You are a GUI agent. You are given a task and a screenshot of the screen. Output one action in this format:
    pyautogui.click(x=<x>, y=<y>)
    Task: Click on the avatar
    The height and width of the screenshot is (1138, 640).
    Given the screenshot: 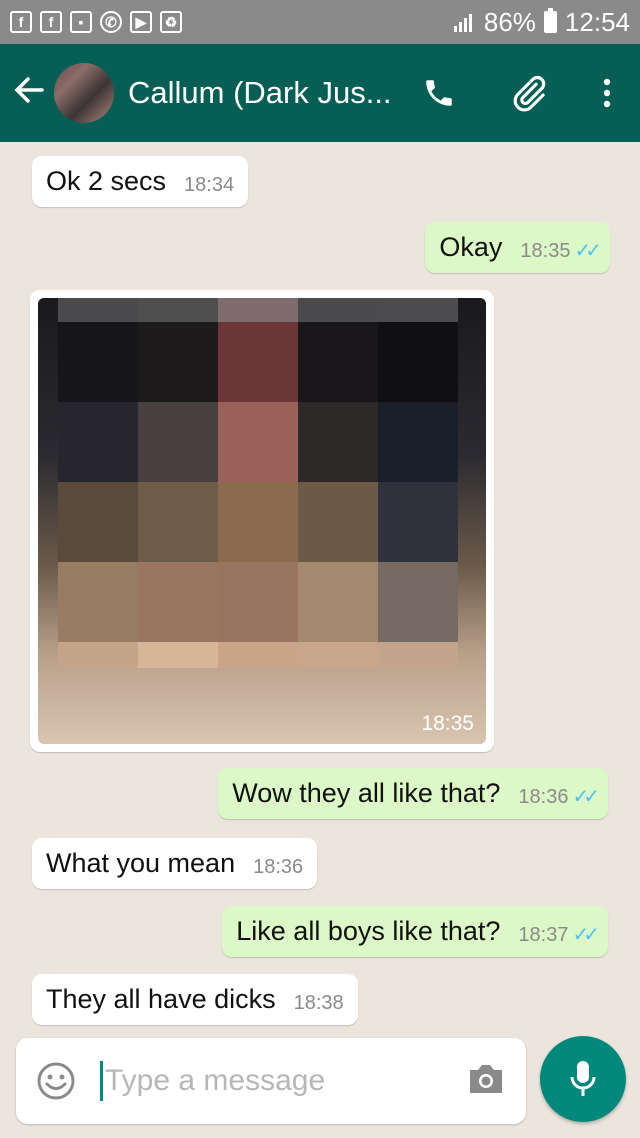 What is the action you would take?
    pyautogui.click(x=84, y=93)
    